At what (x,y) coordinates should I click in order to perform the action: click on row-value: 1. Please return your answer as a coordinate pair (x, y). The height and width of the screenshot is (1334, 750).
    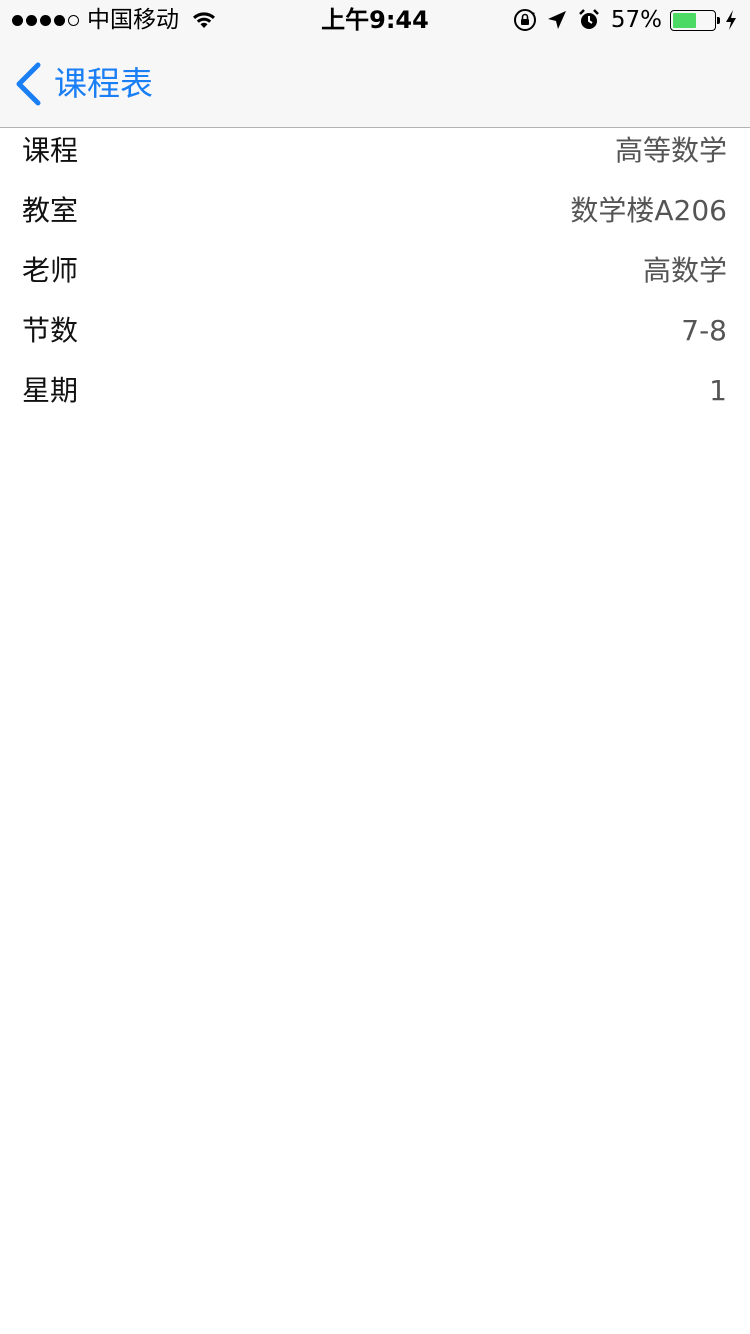
    Looking at the image, I should click on (718, 390).